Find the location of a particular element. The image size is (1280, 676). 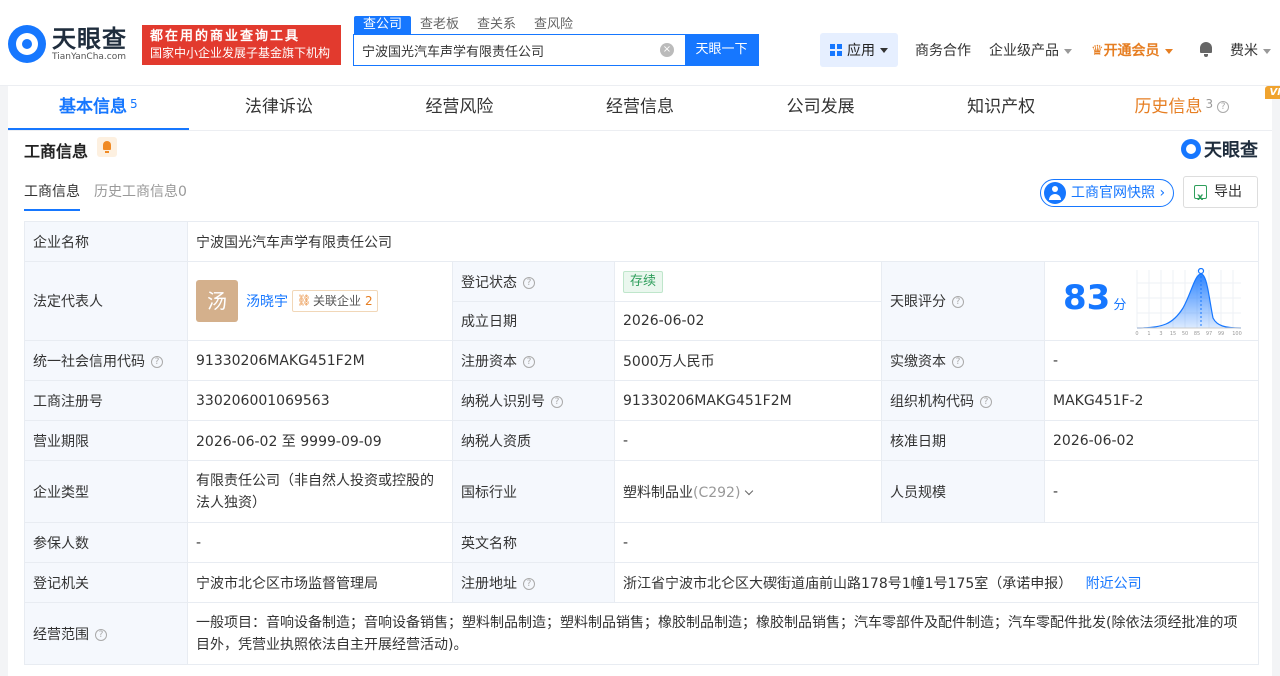

excel-icon is located at coordinates (1200, 198).